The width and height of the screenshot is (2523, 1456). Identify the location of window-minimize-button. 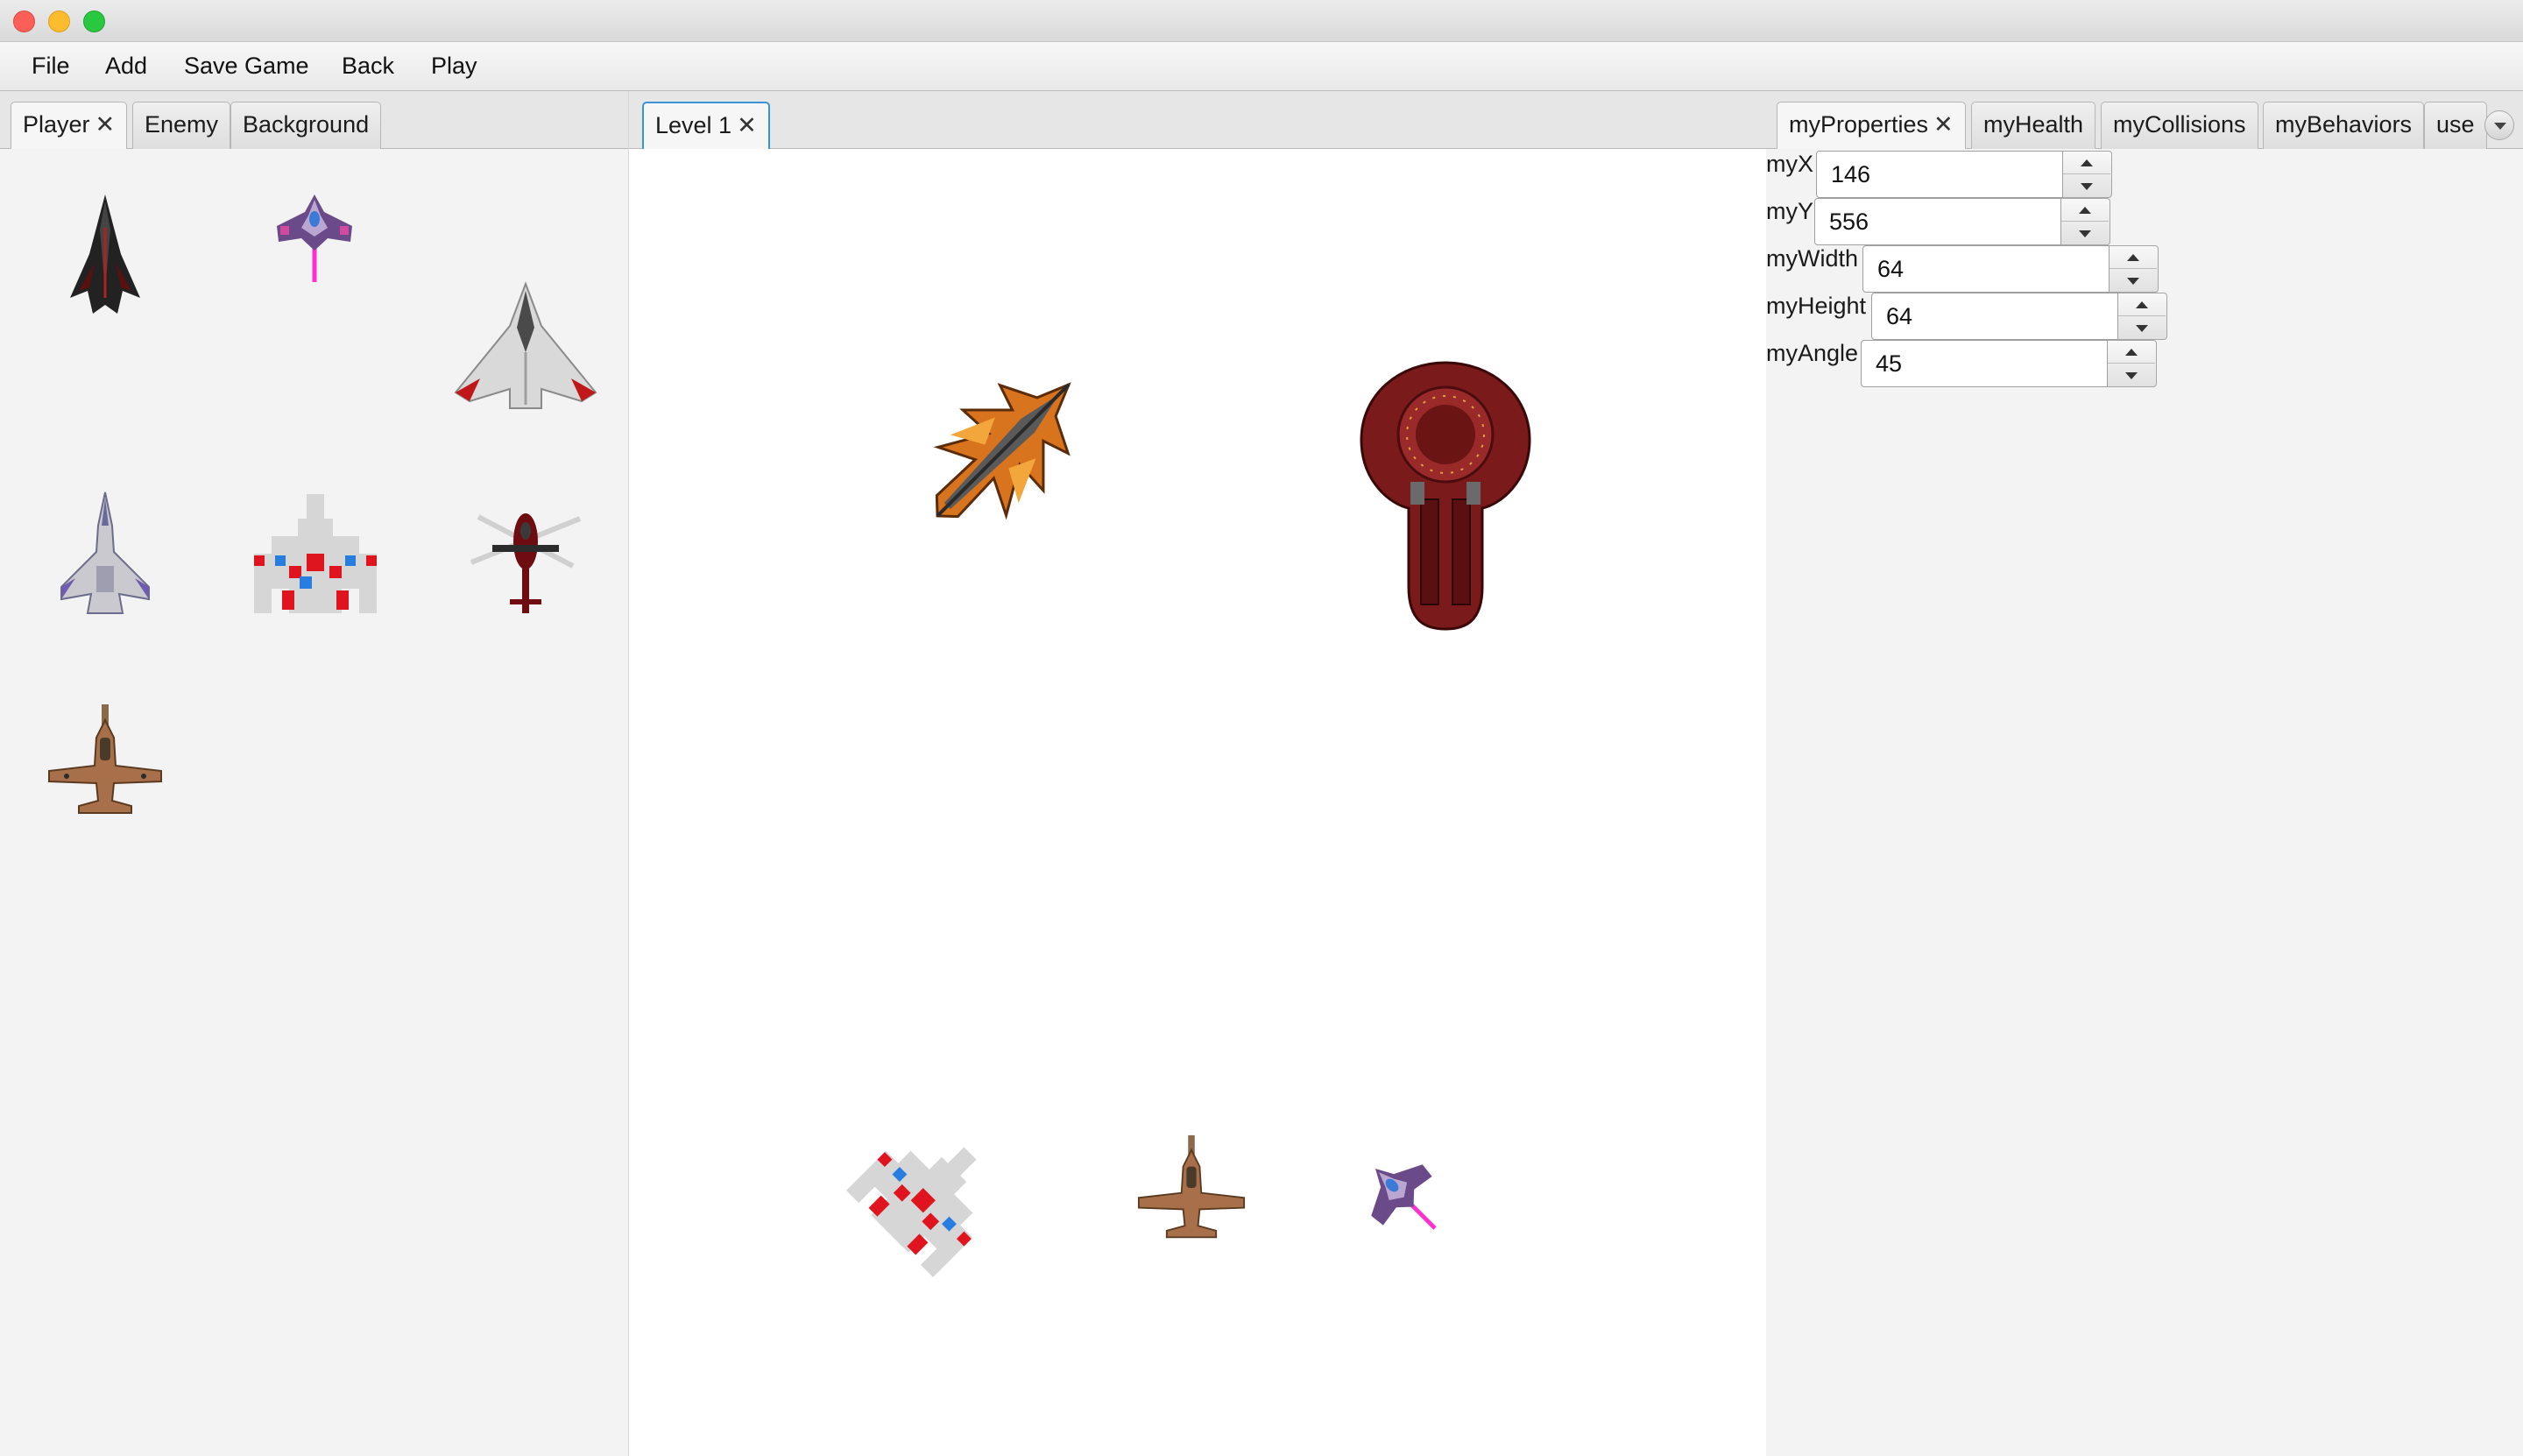
(59, 21).